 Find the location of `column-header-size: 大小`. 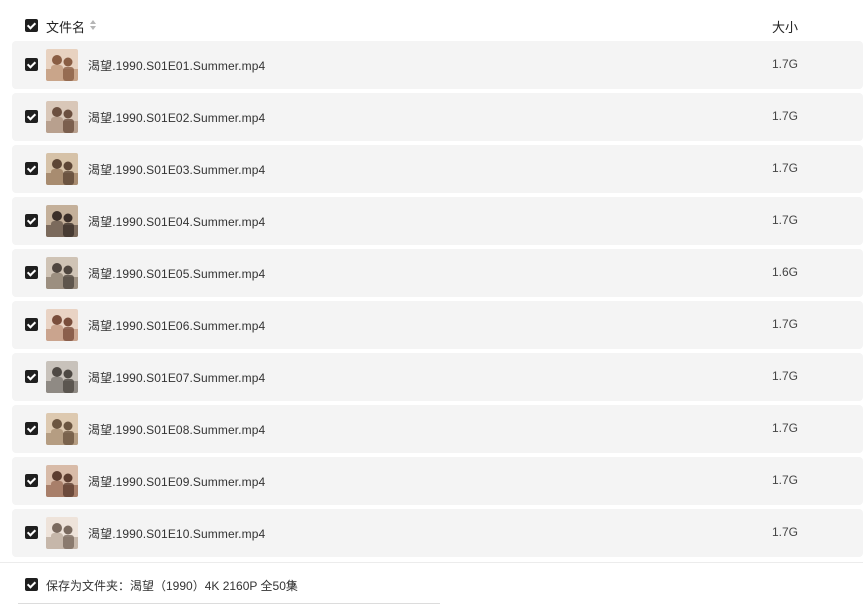

column-header-size: 大小 is located at coordinates (785, 27).